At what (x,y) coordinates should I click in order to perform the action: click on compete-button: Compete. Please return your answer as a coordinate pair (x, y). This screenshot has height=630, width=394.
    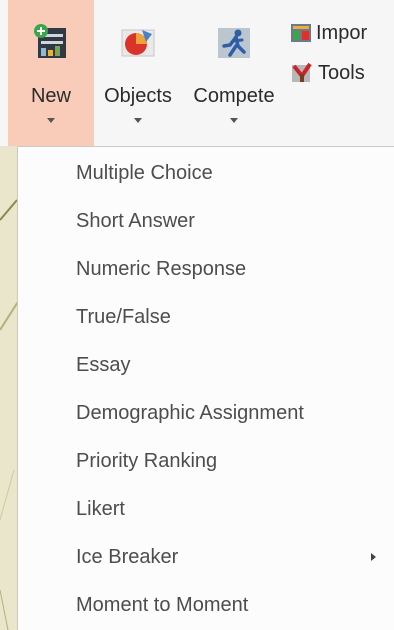
    Looking at the image, I should click on (234, 73).